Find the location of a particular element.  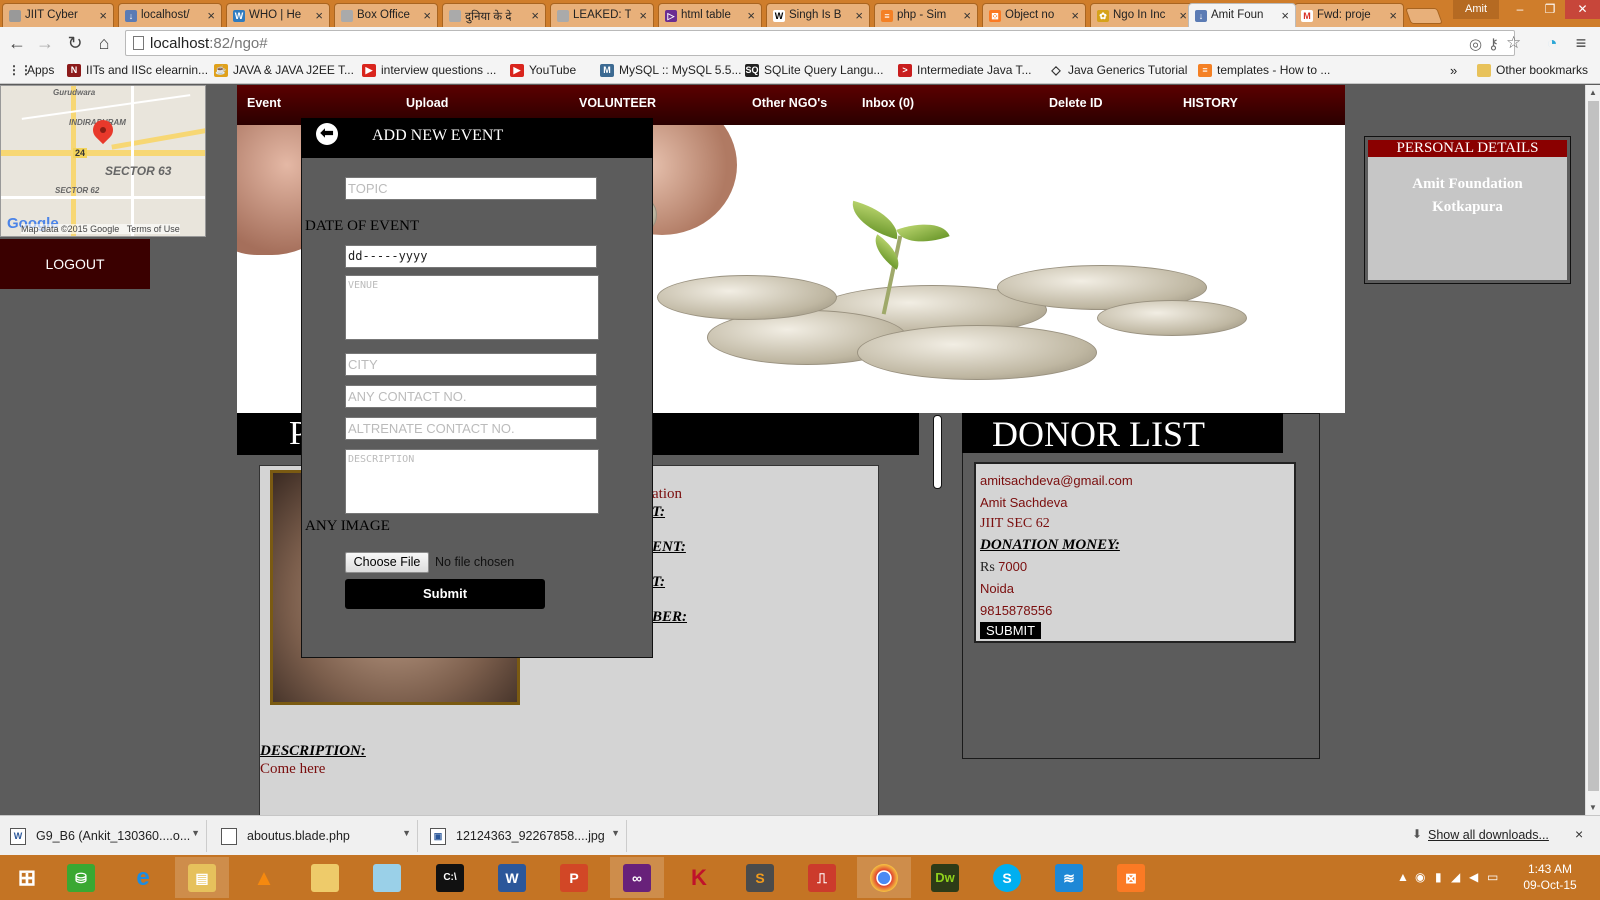

taskbar-app: ≋ is located at coordinates (1069, 877).